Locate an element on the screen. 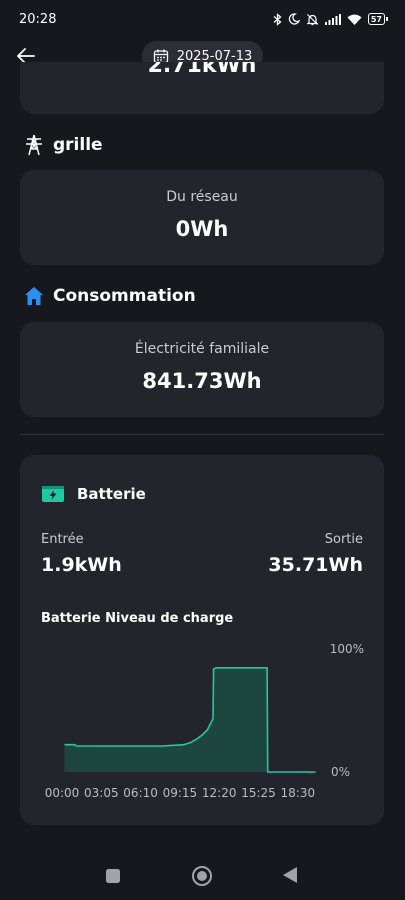 This screenshot has width=405, height=900. x-axis-ticks: 00:00 03:05 06:10 09:15 12:20 15:25 18:30 is located at coordinates (180, 793).